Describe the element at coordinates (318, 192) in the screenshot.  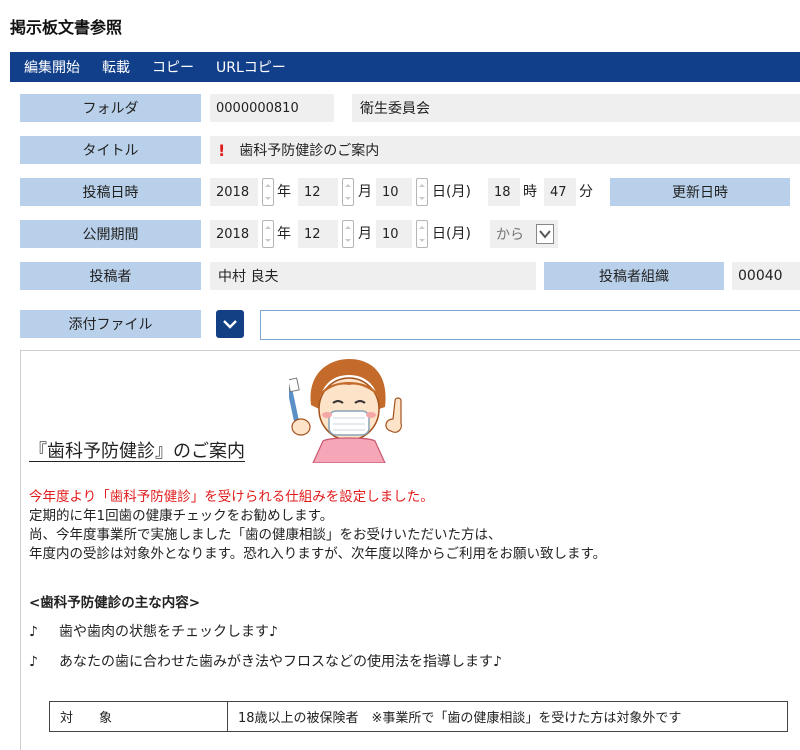
I see `posted-month: 12` at that location.